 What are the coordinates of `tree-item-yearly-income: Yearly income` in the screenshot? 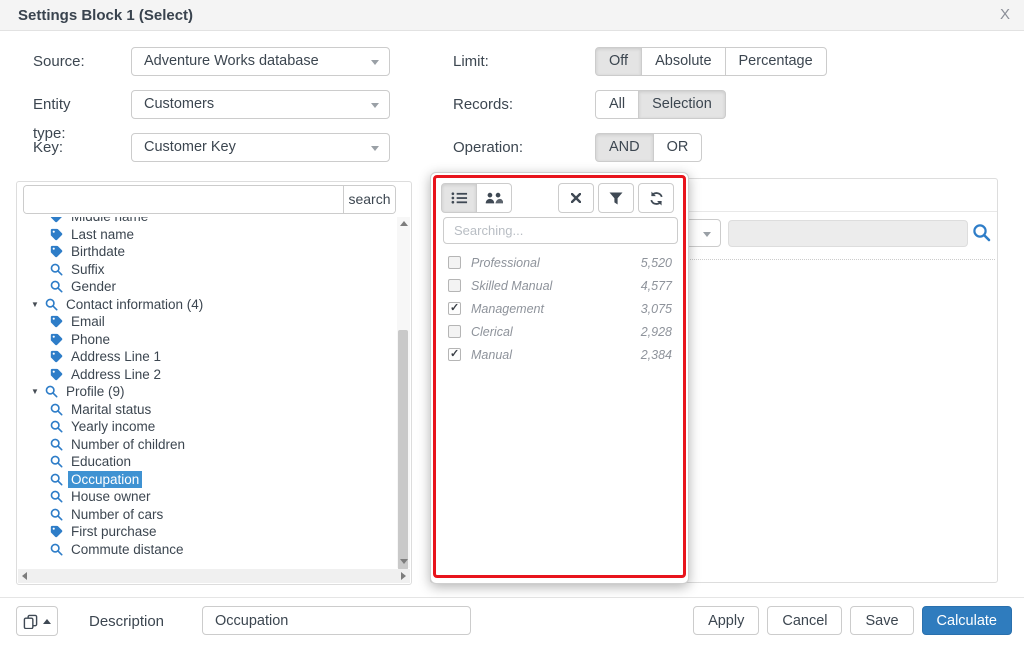 It's located at (207, 427).